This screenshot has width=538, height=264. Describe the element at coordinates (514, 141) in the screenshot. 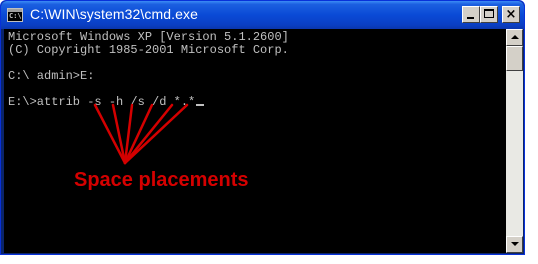

I see `vertical-scrollbar` at that location.